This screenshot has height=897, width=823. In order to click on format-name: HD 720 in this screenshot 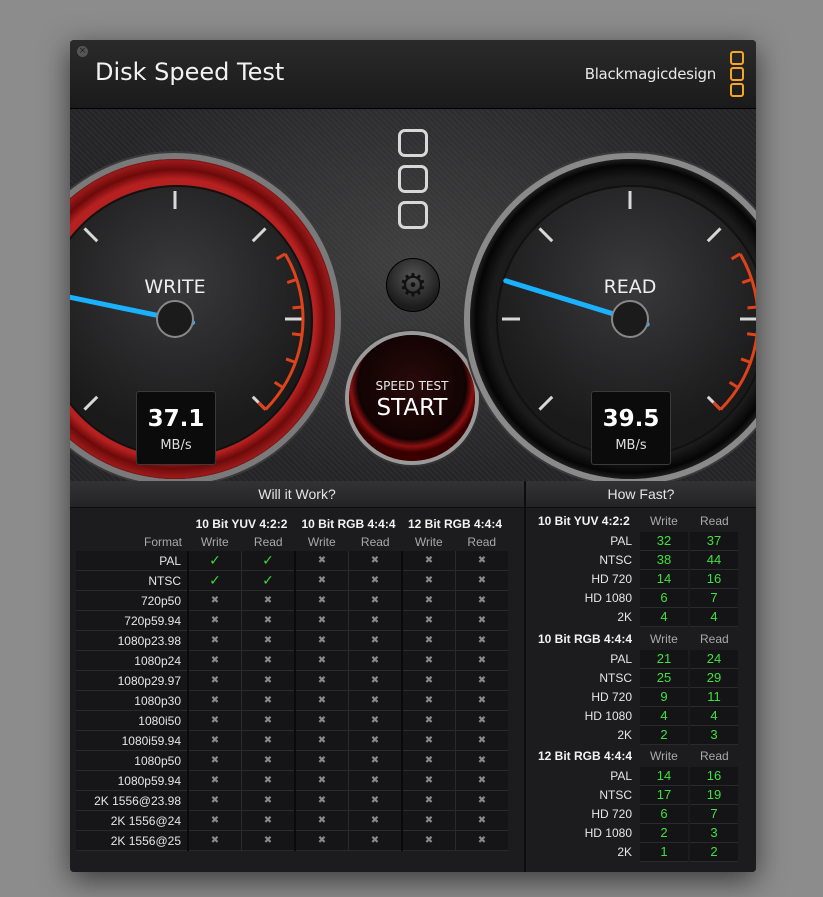, I will do `click(611, 697)`.